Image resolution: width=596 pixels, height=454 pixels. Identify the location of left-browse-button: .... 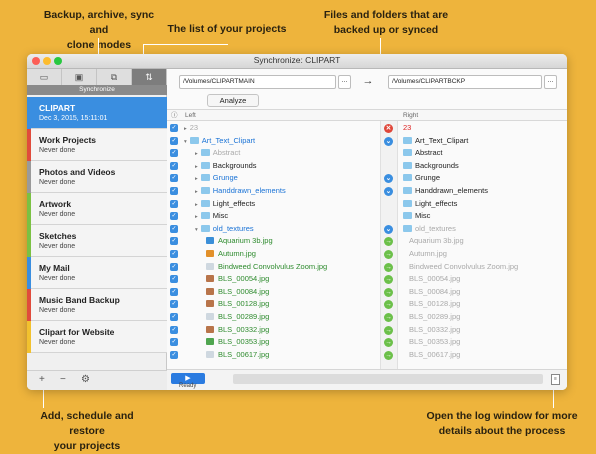
(344, 82).